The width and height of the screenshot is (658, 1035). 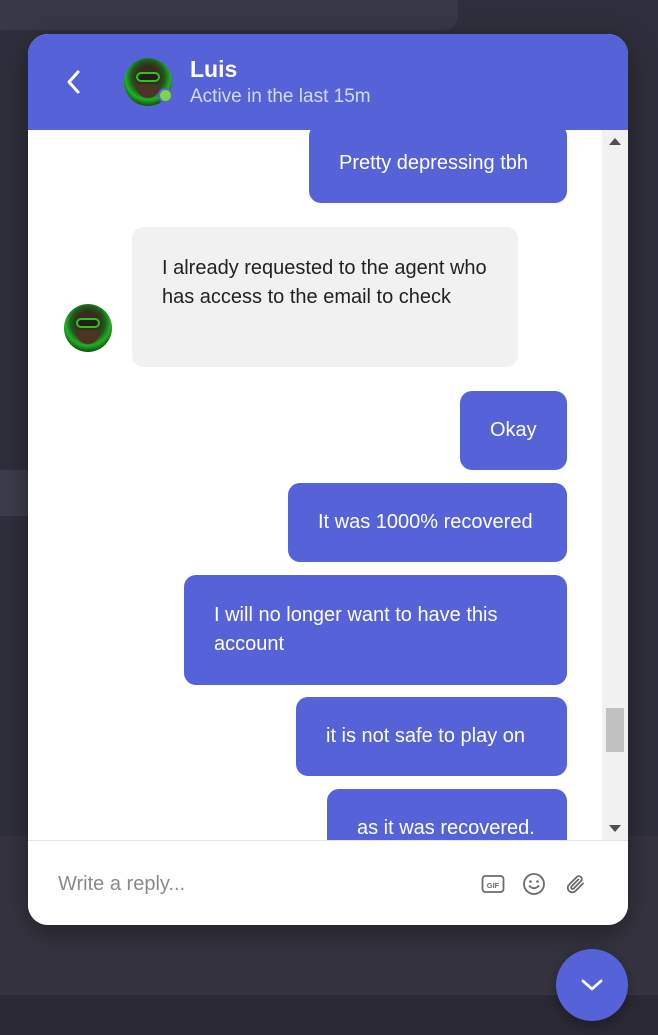 What do you see at coordinates (615, 141) in the screenshot?
I see `scroll-up-arrow` at bounding box center [615, 141].